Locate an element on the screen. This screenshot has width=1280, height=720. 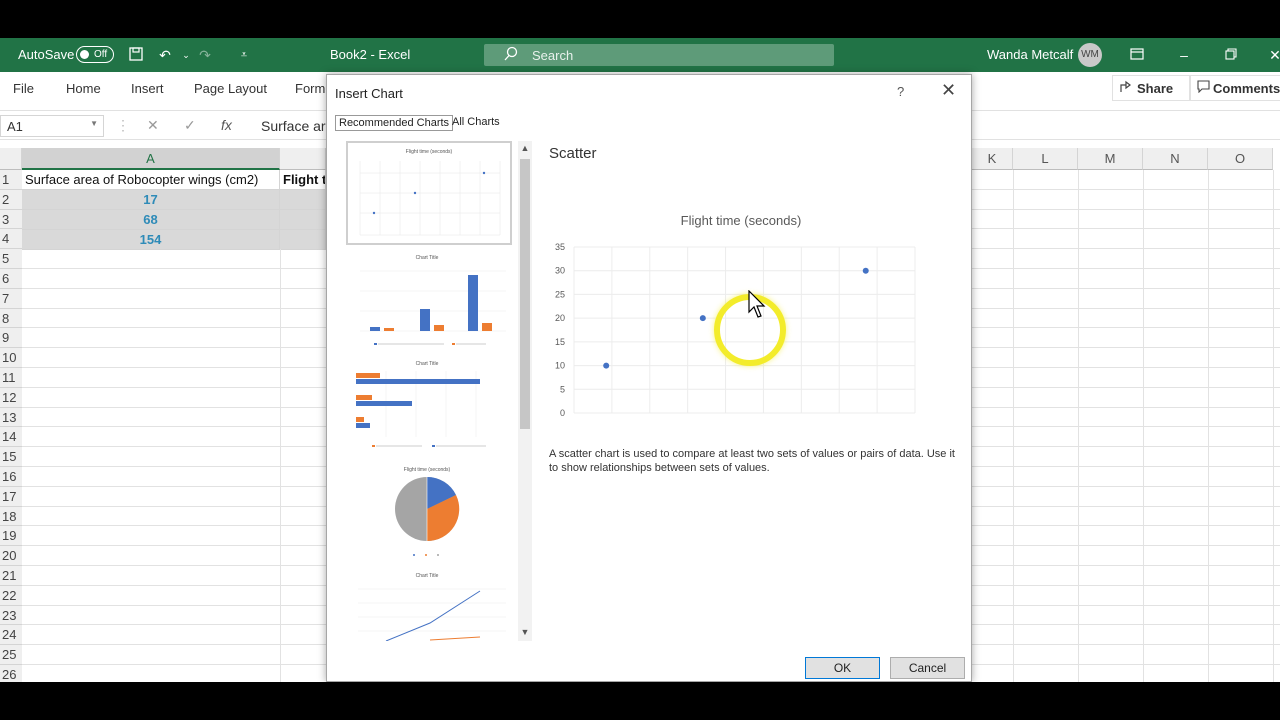
row-header-4: 4 is located at coordinates (11, 239).